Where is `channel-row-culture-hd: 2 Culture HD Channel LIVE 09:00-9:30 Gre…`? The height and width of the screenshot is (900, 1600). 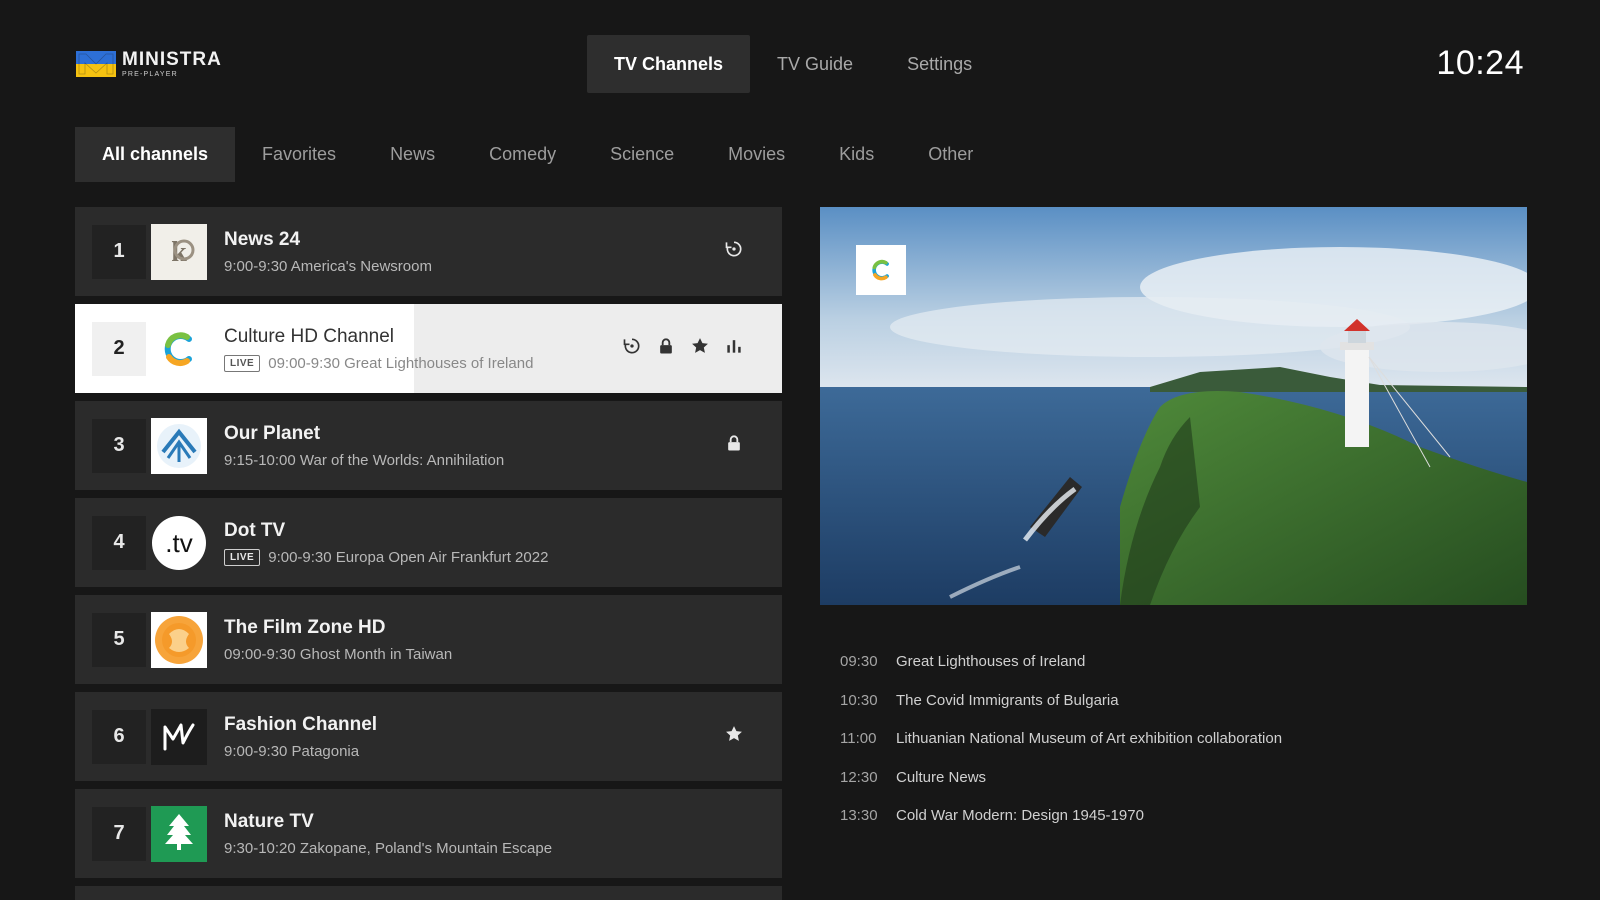
channel-row-culture-hd: 2 Culture HD Channel LIVE 09:00-9:30 Gre… is located at coordinates (428, 348).